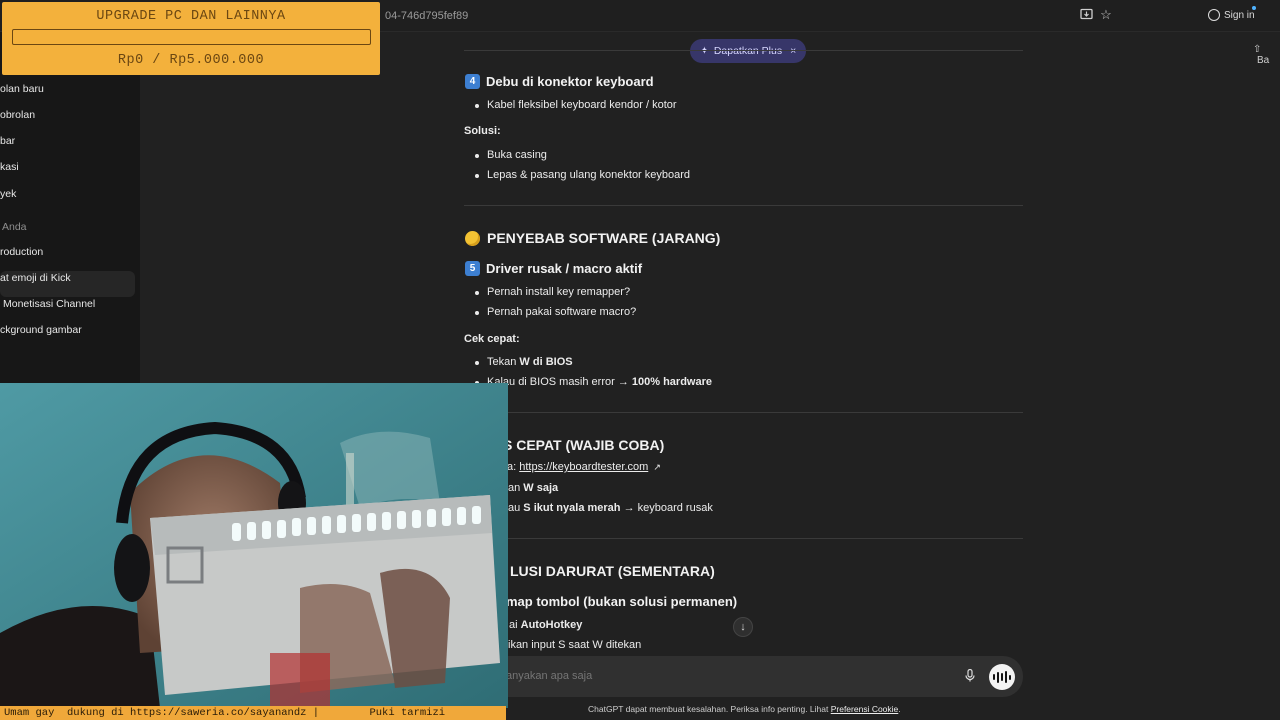  Describe the element at coordinates (793, 51) in the screenshot. I see `close-icon: ×` at that location.